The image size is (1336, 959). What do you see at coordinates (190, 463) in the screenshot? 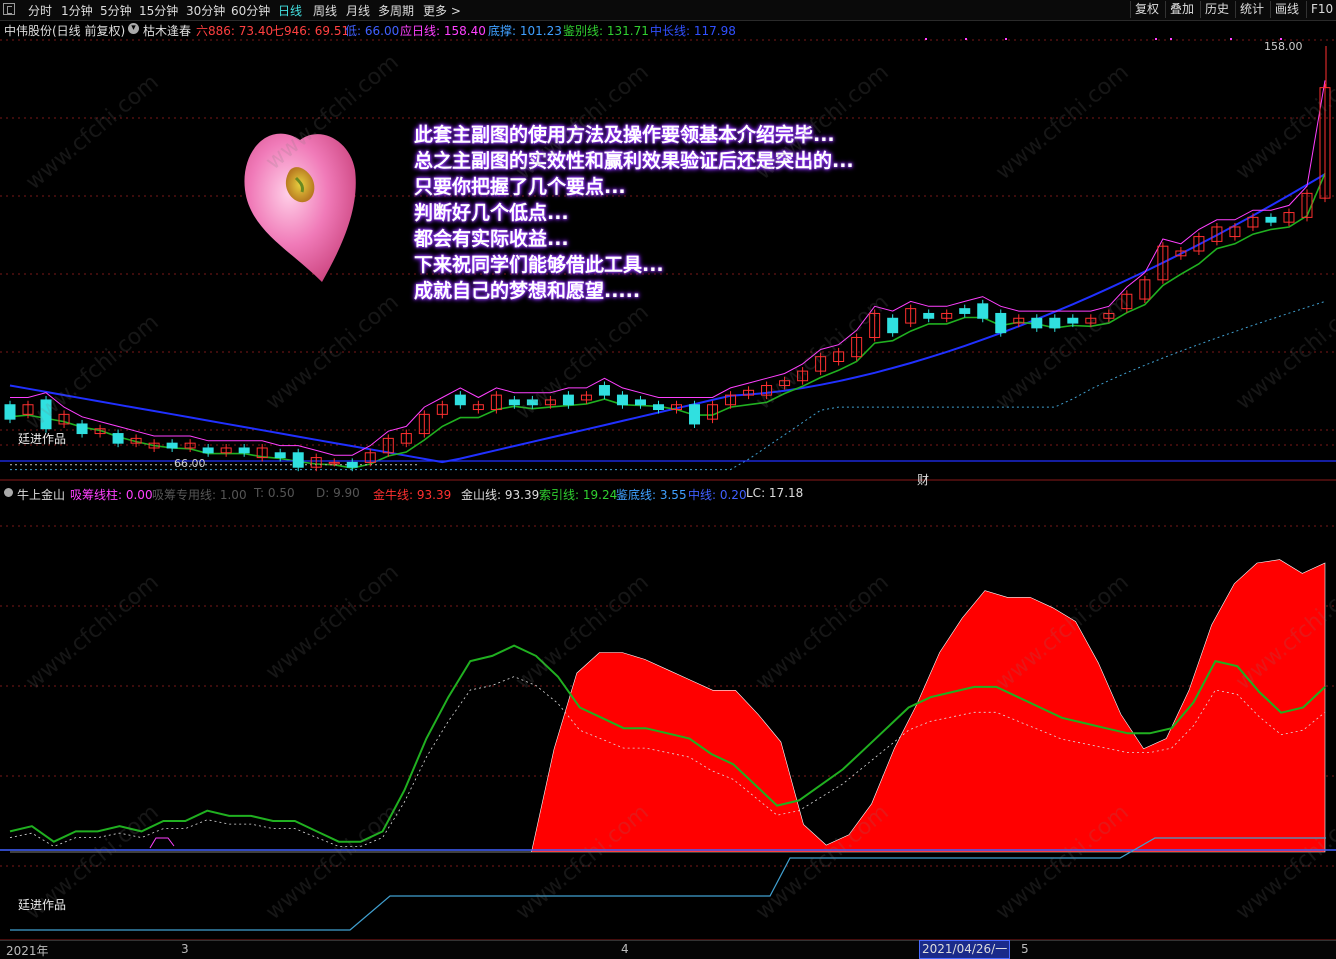
I see `low-price-label: 66.00` at bounding box center [190, 463].